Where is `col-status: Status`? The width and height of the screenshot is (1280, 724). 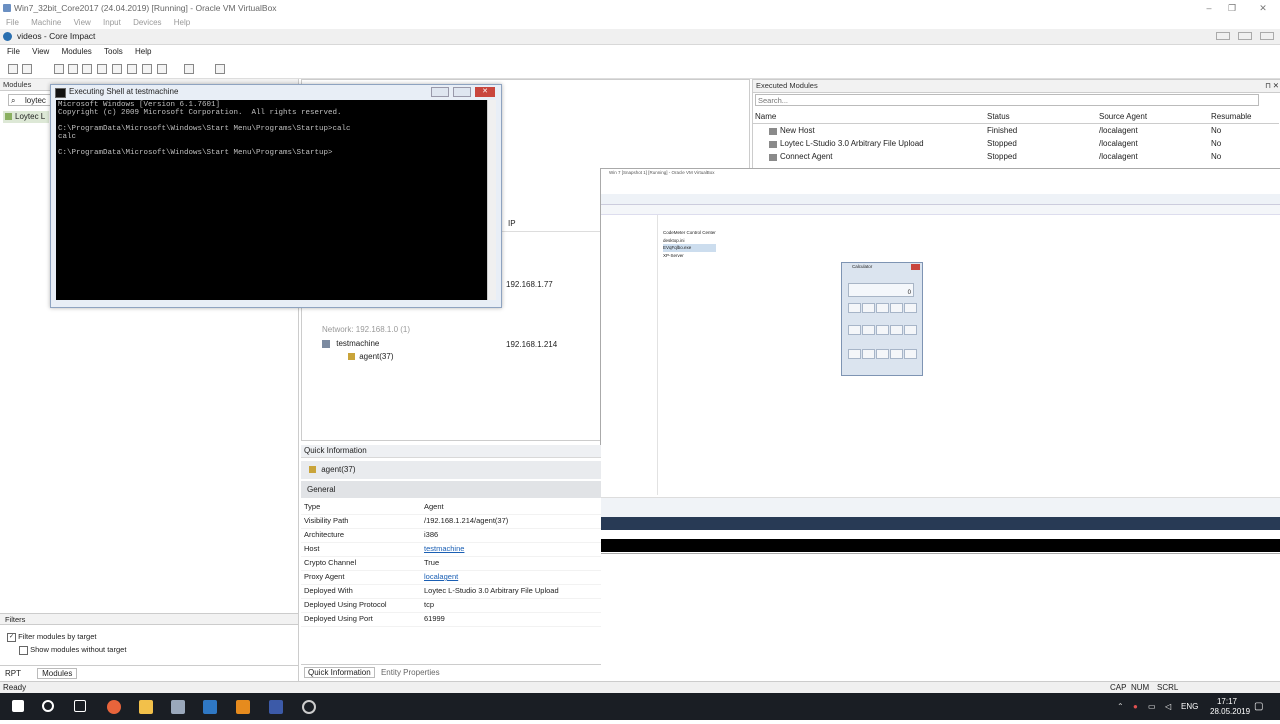
col-status: Status is located at coordinates (998, 117).